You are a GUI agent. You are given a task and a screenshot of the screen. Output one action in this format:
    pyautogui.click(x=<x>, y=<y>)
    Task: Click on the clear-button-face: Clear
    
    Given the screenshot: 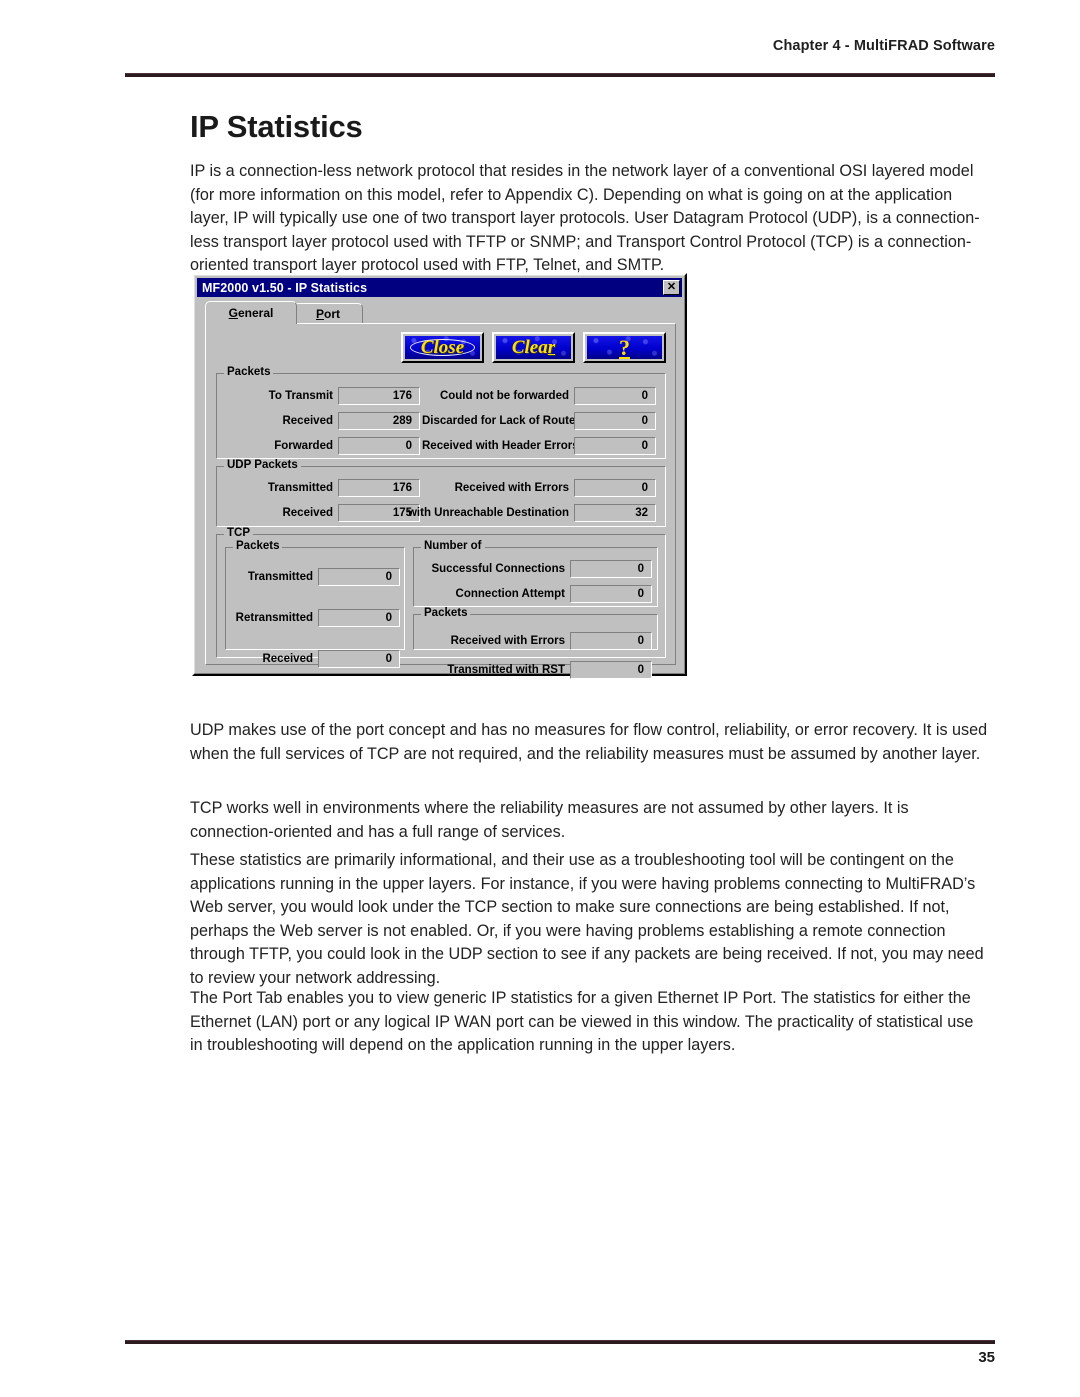 What is the action you would take?
    pyautogui.click(x=533, y=347)
    